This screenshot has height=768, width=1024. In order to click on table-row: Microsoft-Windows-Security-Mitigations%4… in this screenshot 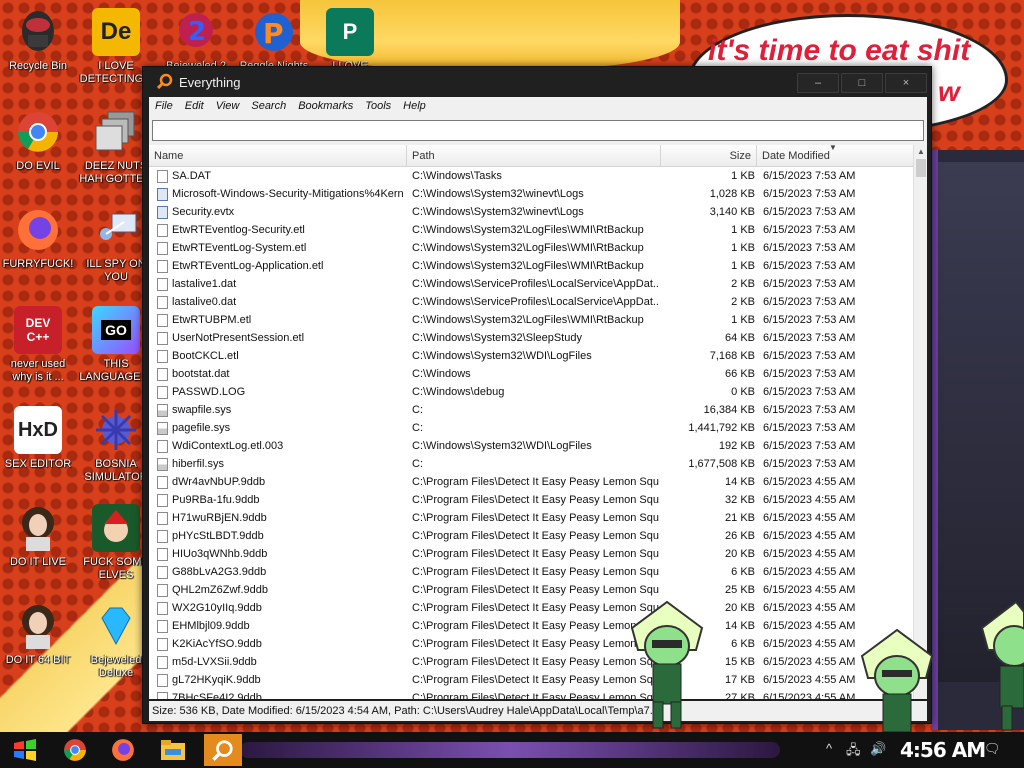, I will do `click(531, 194)`.